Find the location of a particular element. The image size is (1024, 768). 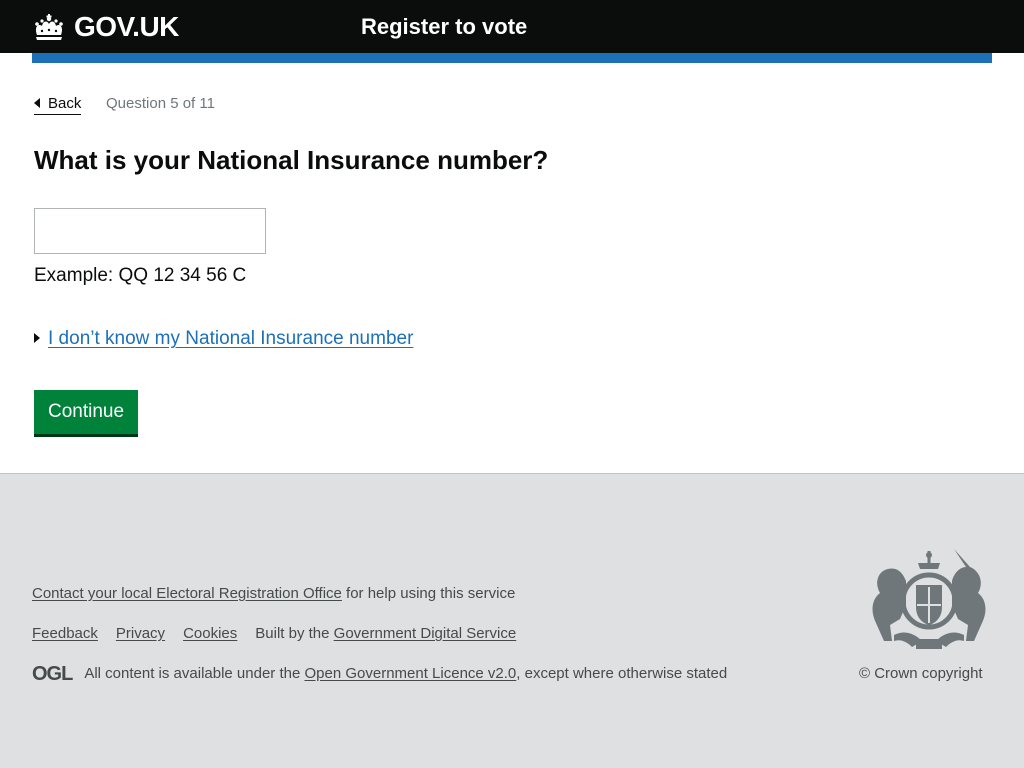

question-progress: Question 5 of 11 is located at coordinates (160, 103).